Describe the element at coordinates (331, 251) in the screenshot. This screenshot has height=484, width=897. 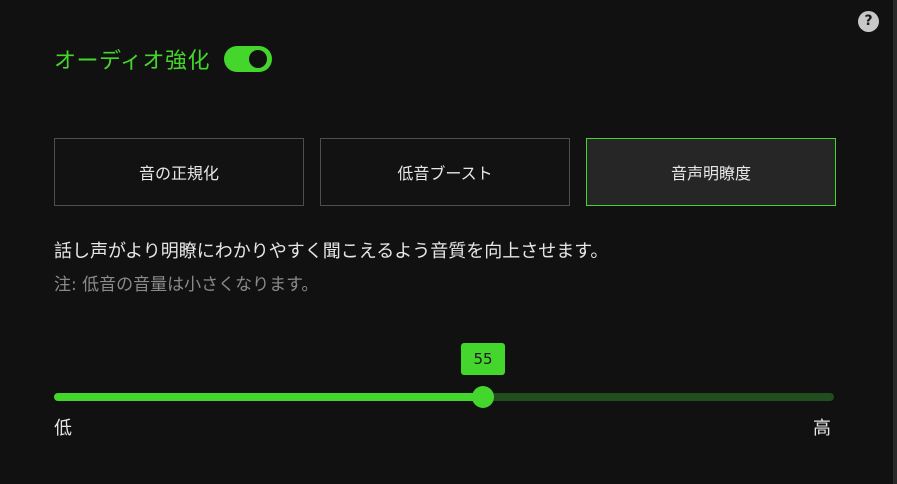
I see `mode-description: 話し声がより明瞭にわかりやすく聞こえるよう音質を向上させます。` at that location.